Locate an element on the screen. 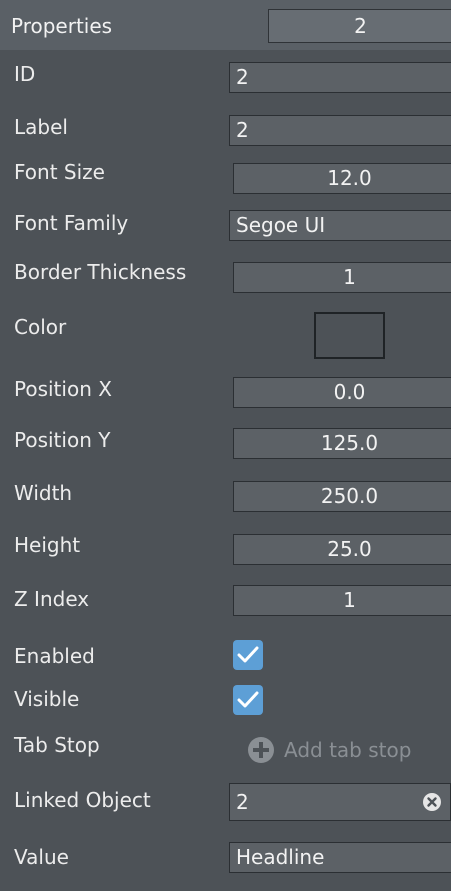 The height and width of the screenshot is (891, 451). enabled-label: Enabled is located at coordinates (54, 656).